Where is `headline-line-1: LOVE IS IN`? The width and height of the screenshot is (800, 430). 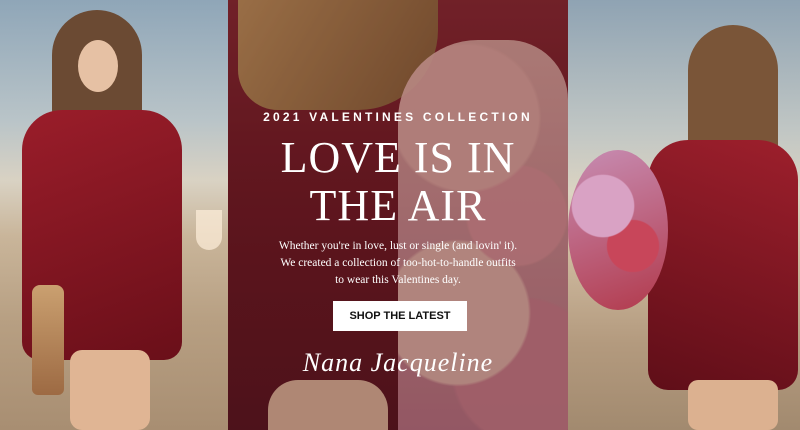 headline-line-1: LOVE IS IN is located at coordinates (398, 157).